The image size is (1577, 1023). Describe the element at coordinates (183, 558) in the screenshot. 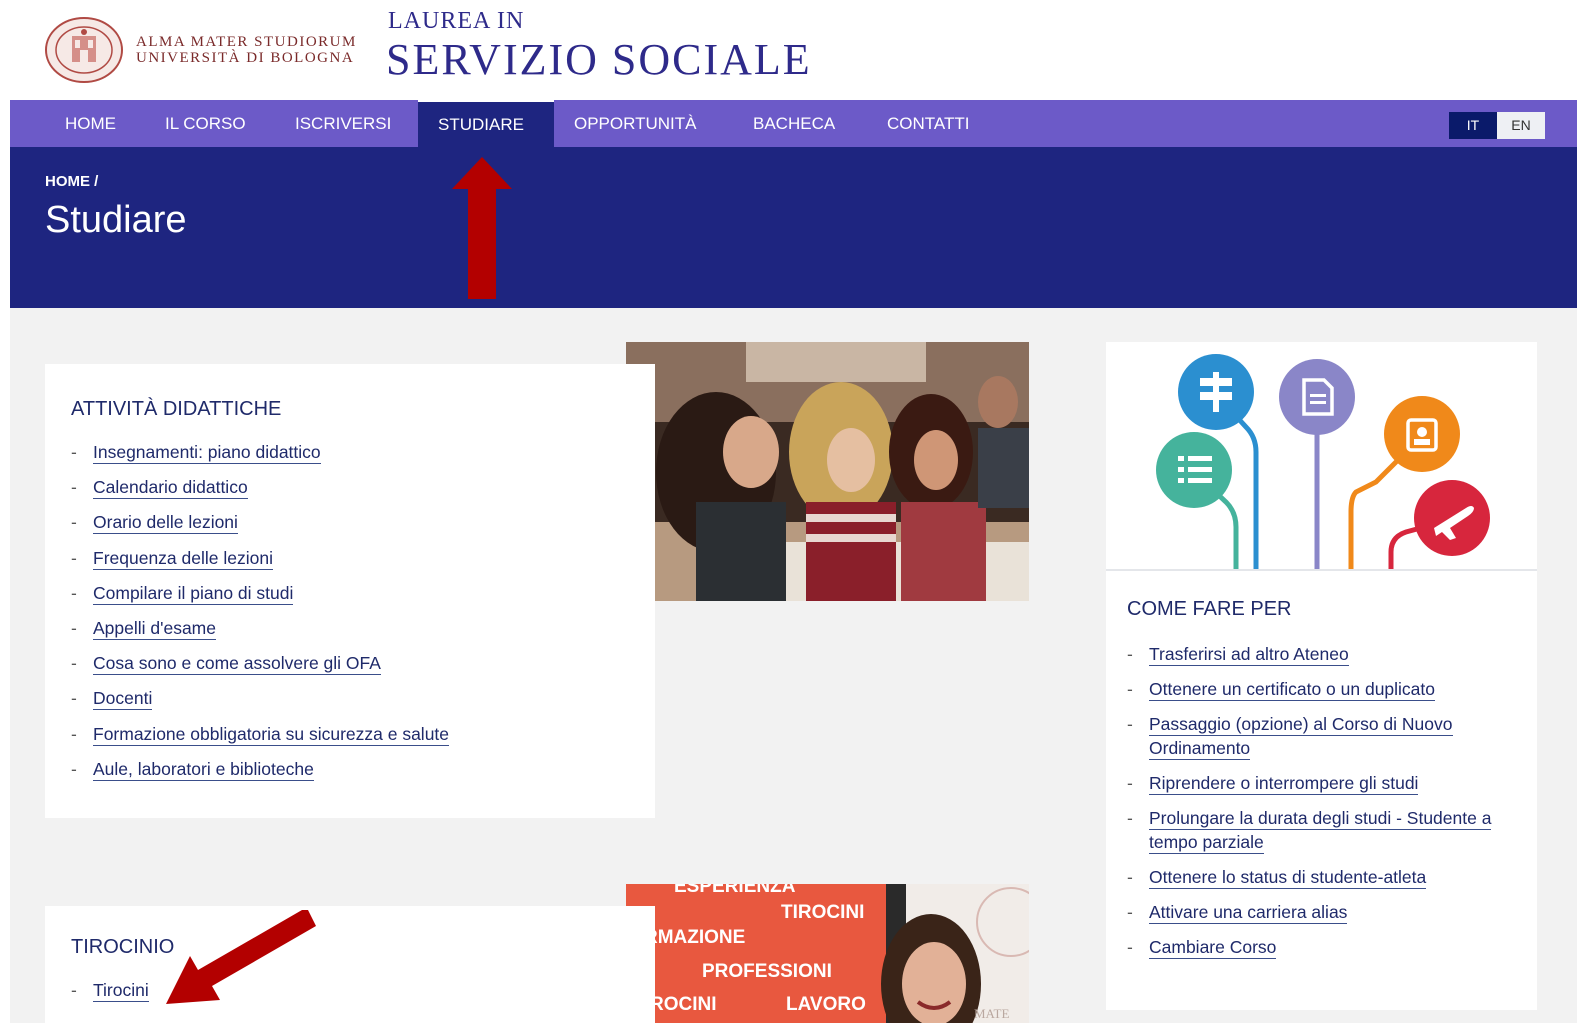

I see `link-frequenza: Frequenza delle lezioni` at that location.